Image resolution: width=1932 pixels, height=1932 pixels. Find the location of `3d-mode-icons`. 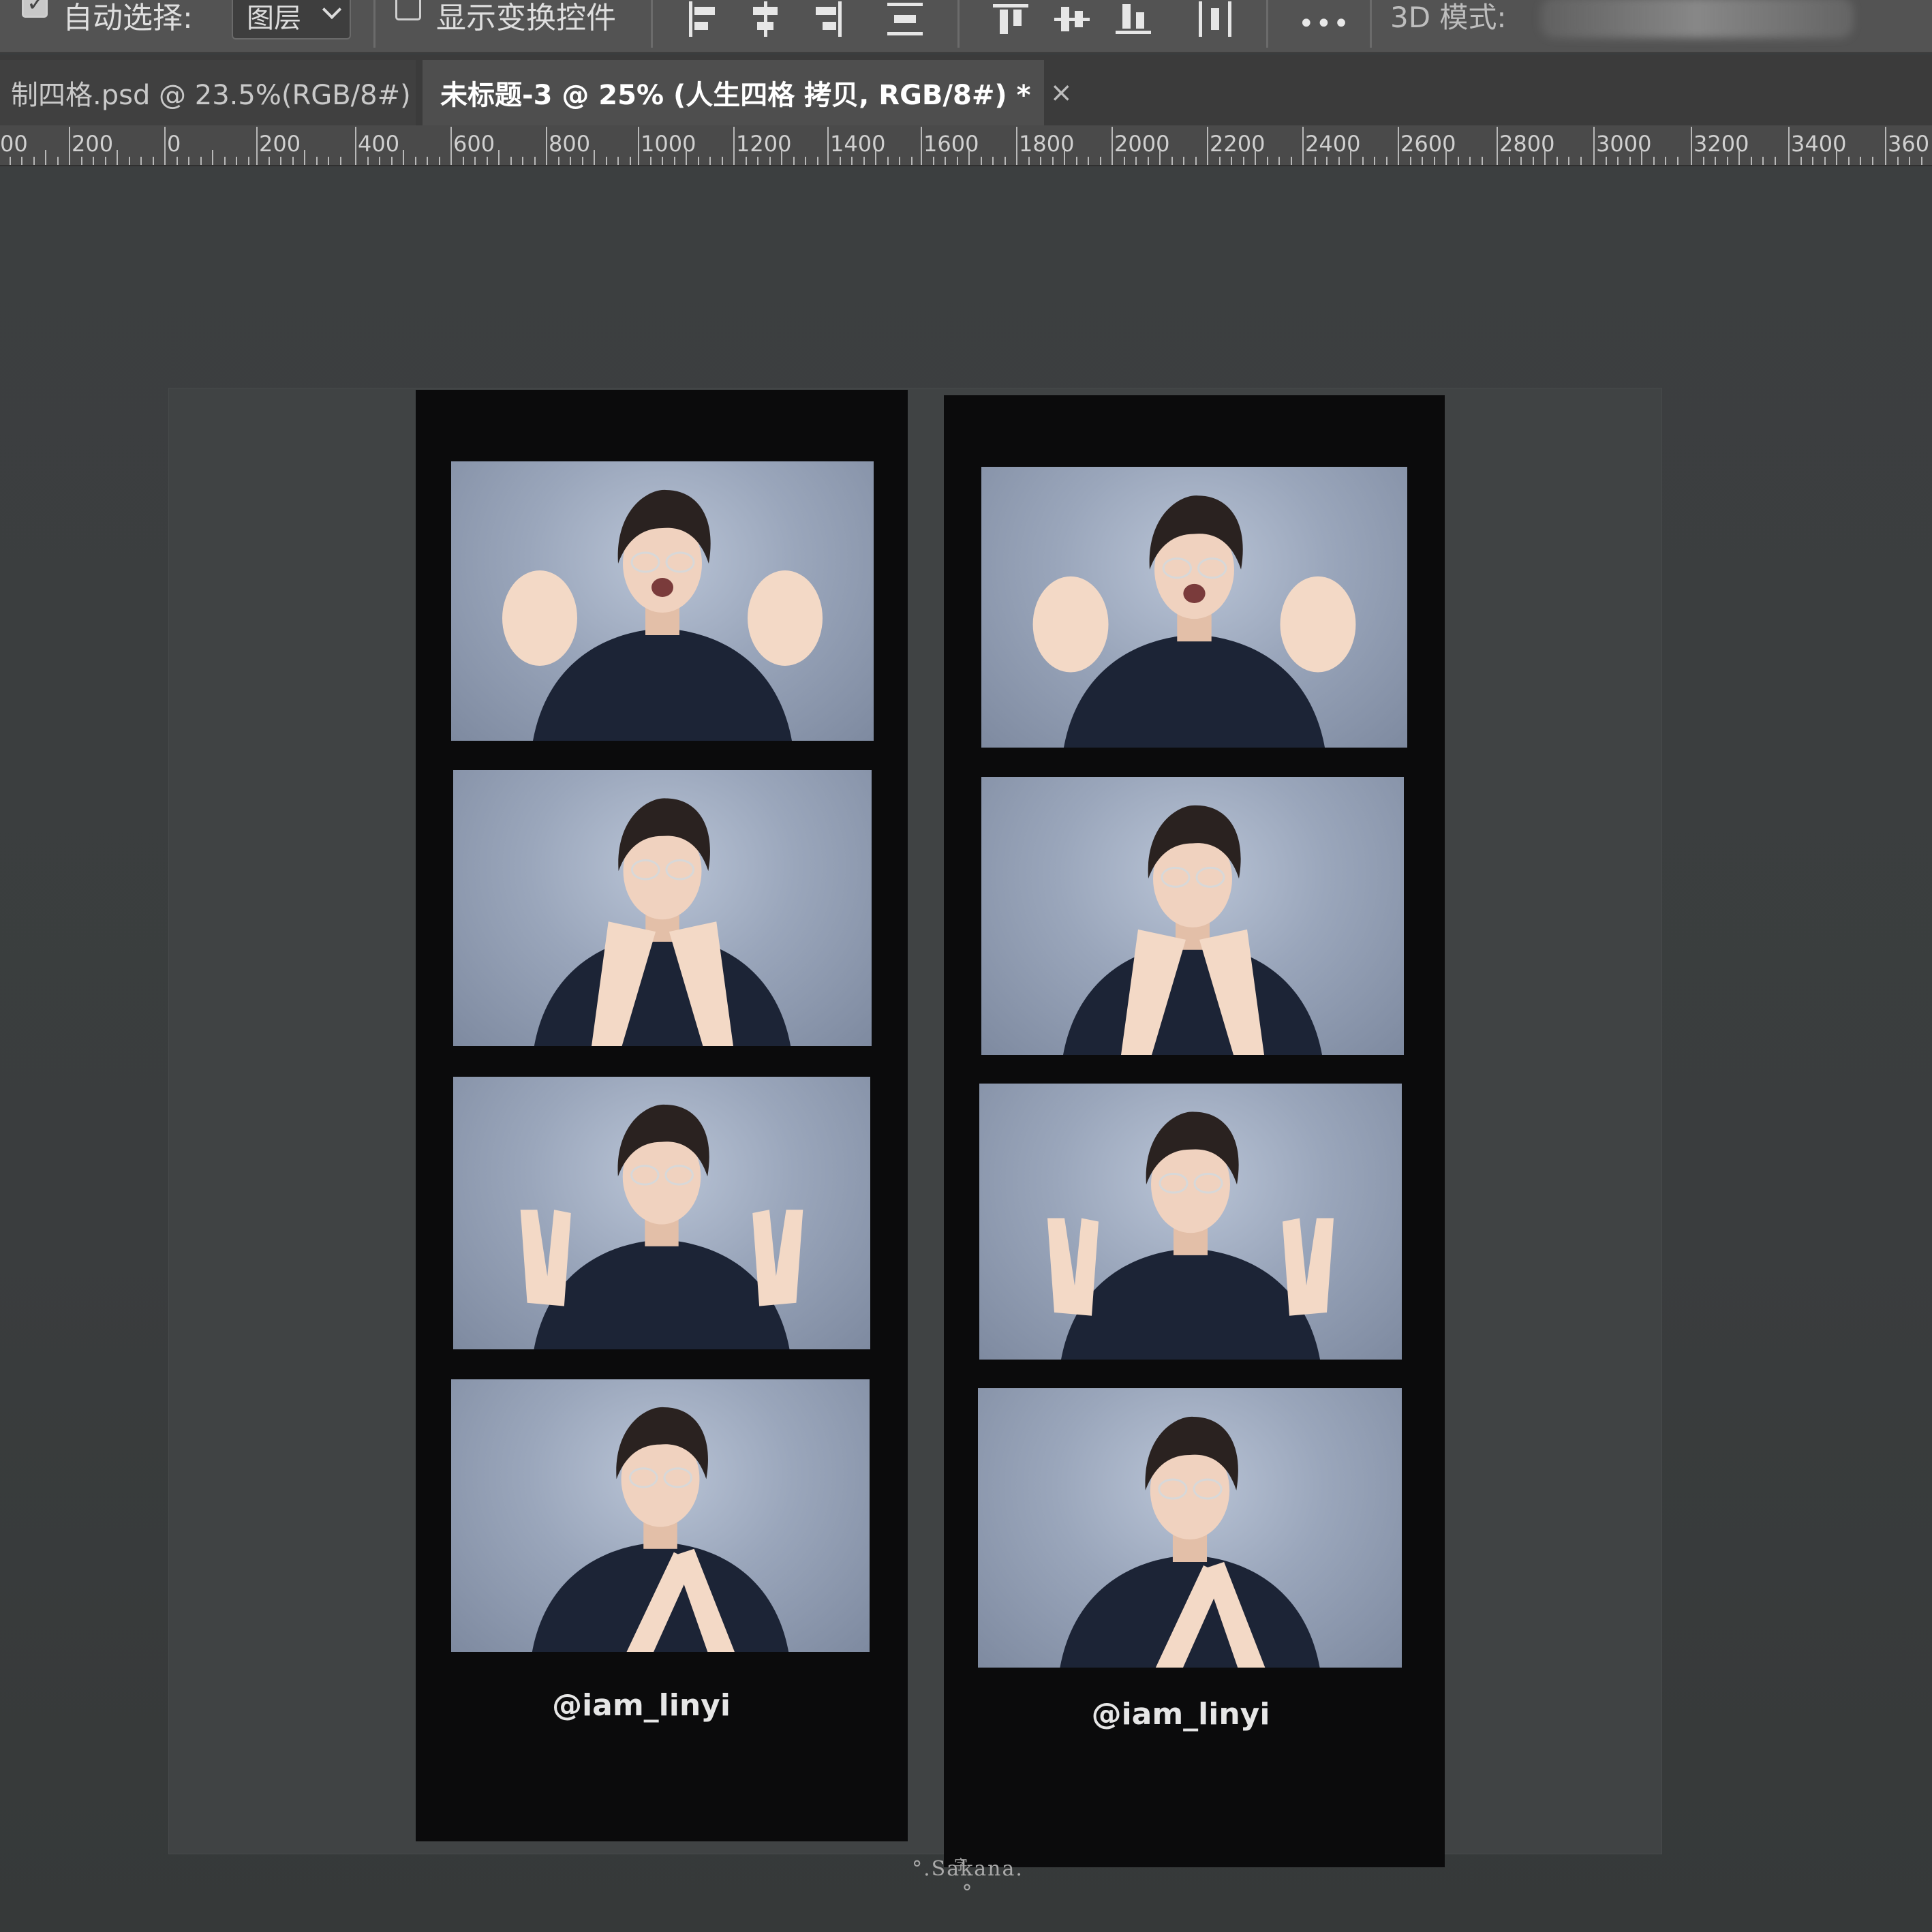

3d-mode-icons is located at coordinates (1697, 19).